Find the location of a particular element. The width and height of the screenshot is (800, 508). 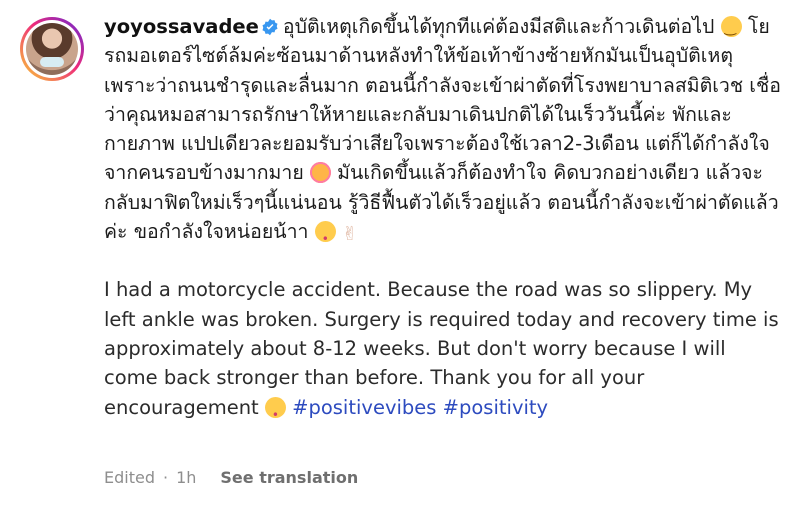

hashtag-positivevibes: #positivevibes is located at coordinates (364, 407).